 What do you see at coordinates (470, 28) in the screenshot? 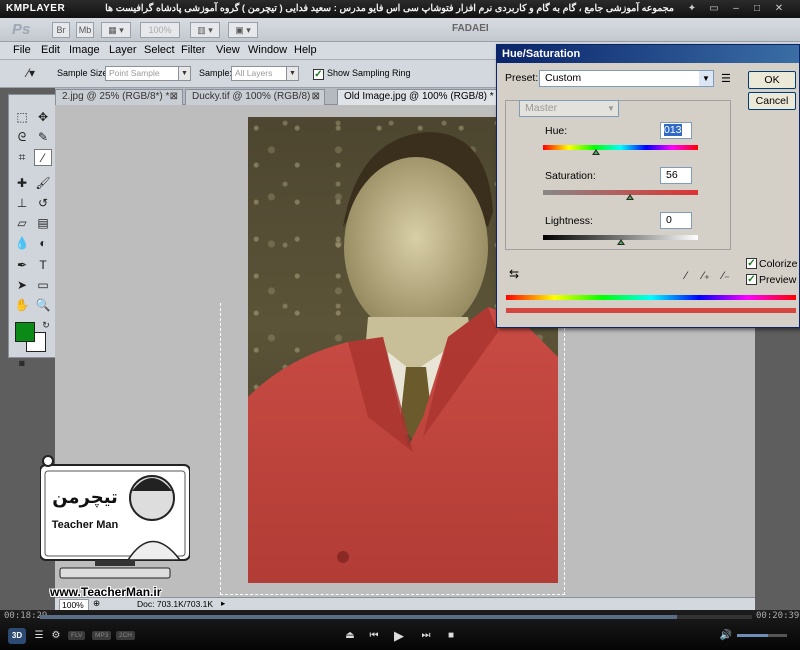
I see `workspace-label: FADAEI` at bounding box center [470, 28].